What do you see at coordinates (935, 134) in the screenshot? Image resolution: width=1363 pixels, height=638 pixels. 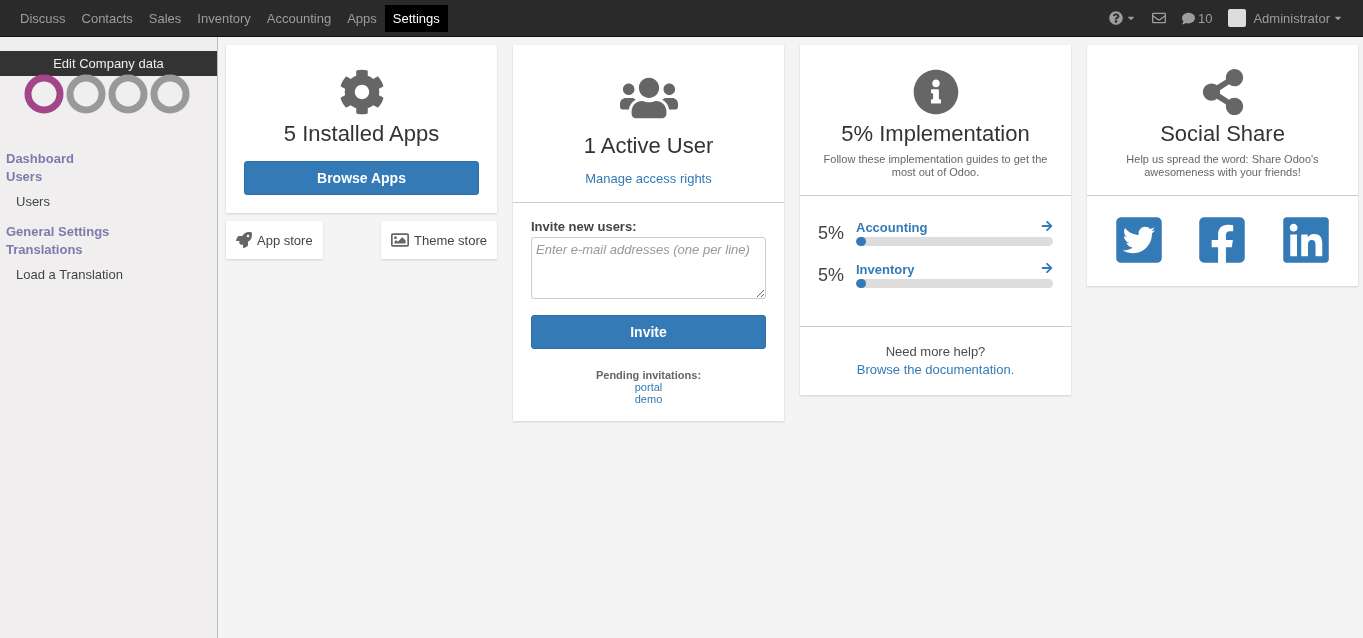 I see `card-title: 5% Implementation` at bounding box center [935, 134].